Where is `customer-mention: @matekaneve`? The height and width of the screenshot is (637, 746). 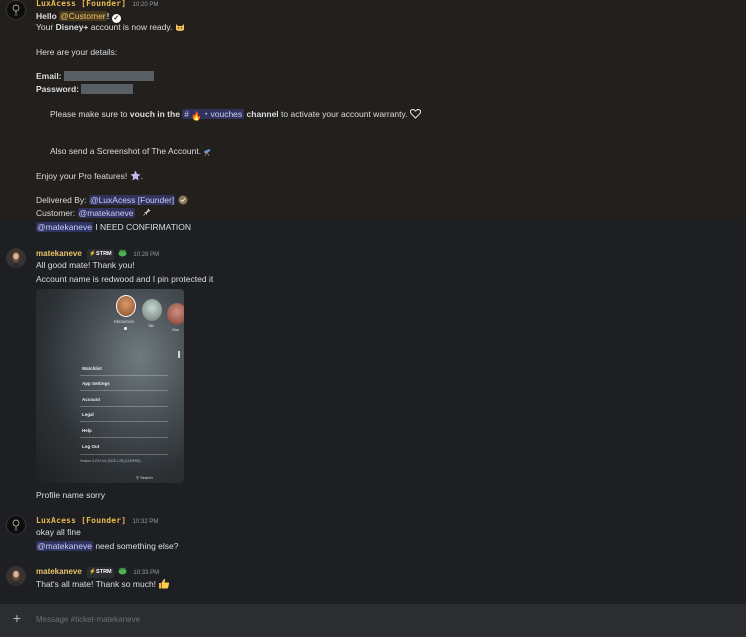 customer-mention: @matekaneve is located at coordinates (106, 213).